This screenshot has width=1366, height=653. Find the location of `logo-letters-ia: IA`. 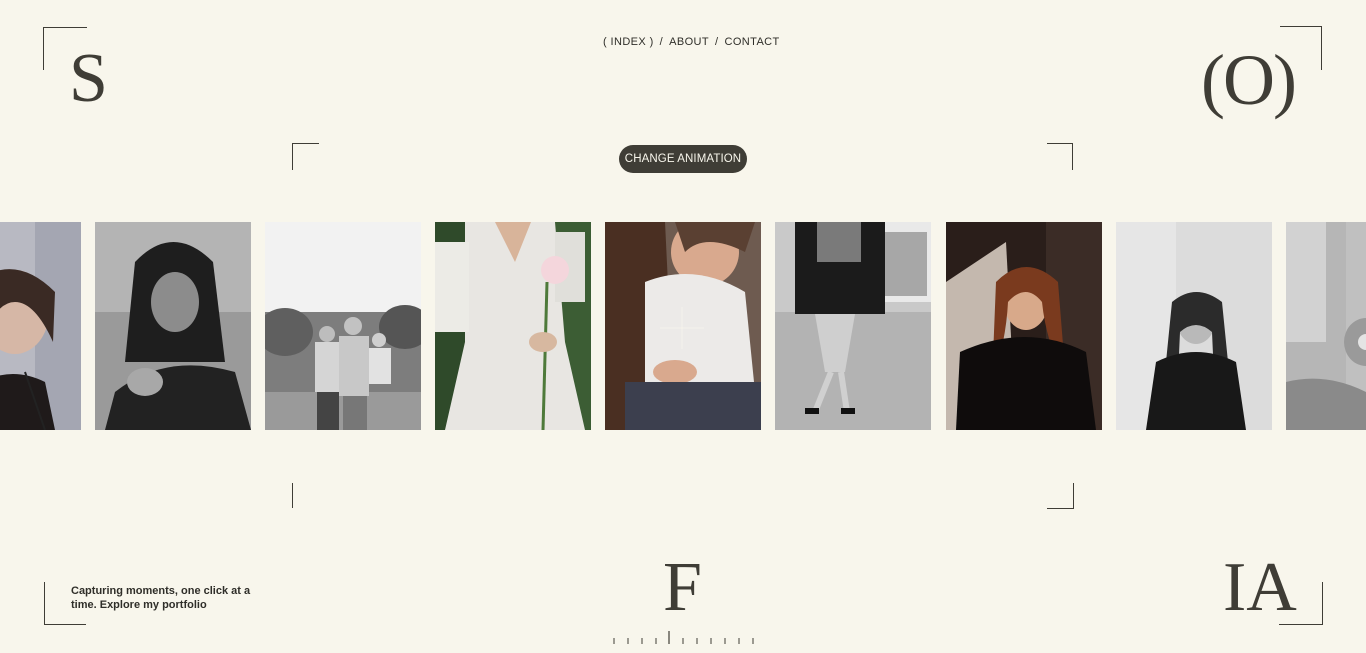

logo-letters-ia: IA is located at coordinates (1260, 587).